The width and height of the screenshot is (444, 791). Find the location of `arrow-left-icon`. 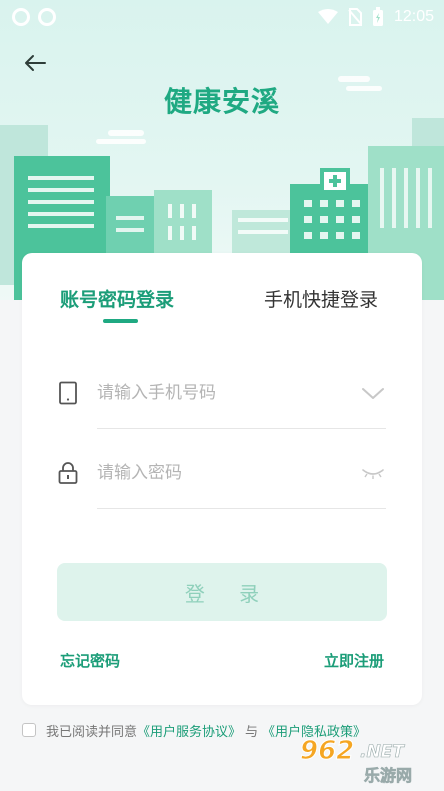

arrow-left-icon is located at coordinates (35, 63).